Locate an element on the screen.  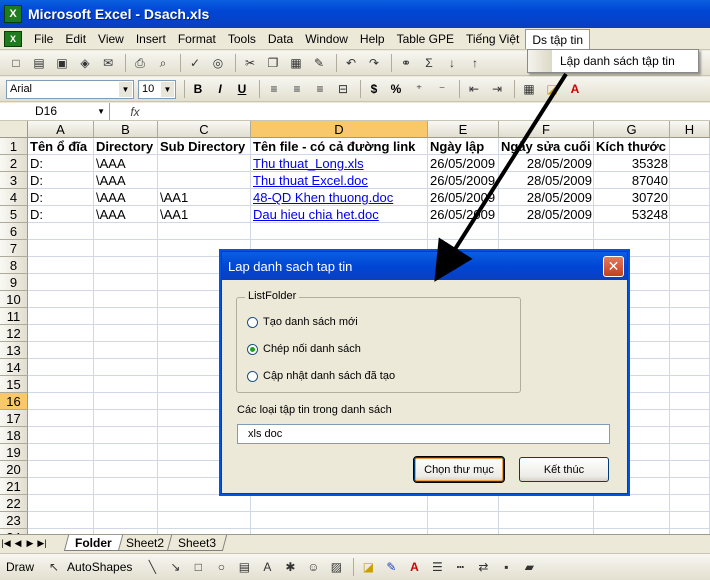
row-header-7: 7 is located at coordinates (14, 248).